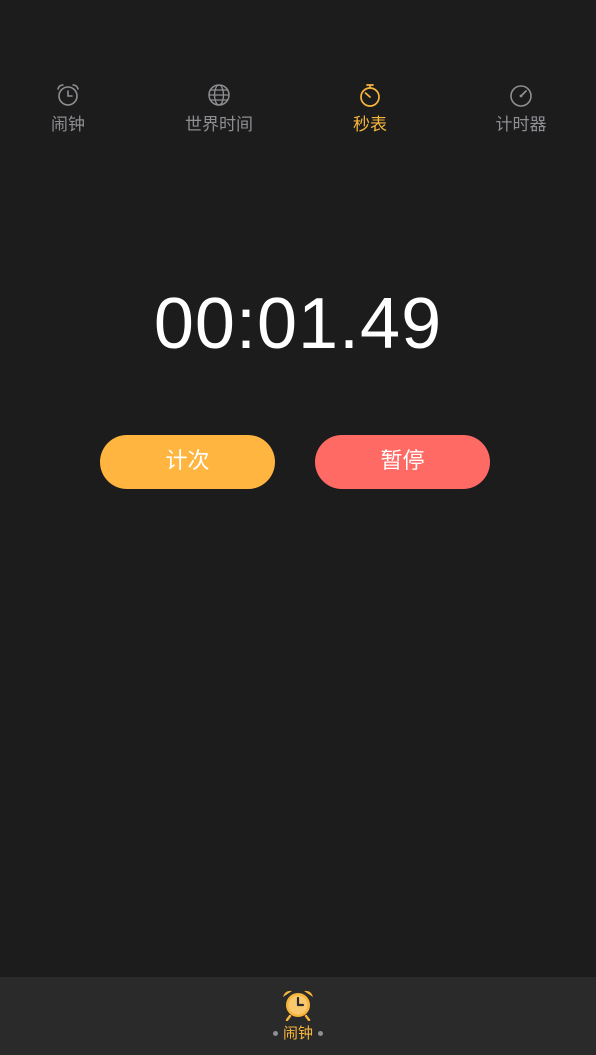 This screenshot has width=596, height=1055. Describe the element at coordinates (320, 1033) in the screenshot. I see `page-indicator-dot-right` at that location.